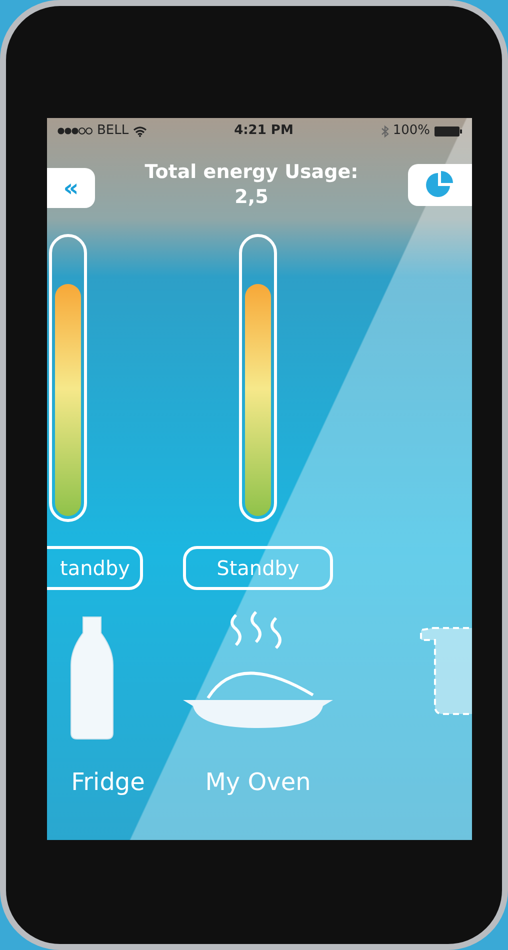 The image size is (508, 950). What do you see at coordinates (113, 131) in the screenshot?
I see `carrier-name: BELL` at bounding box center [113, 131].